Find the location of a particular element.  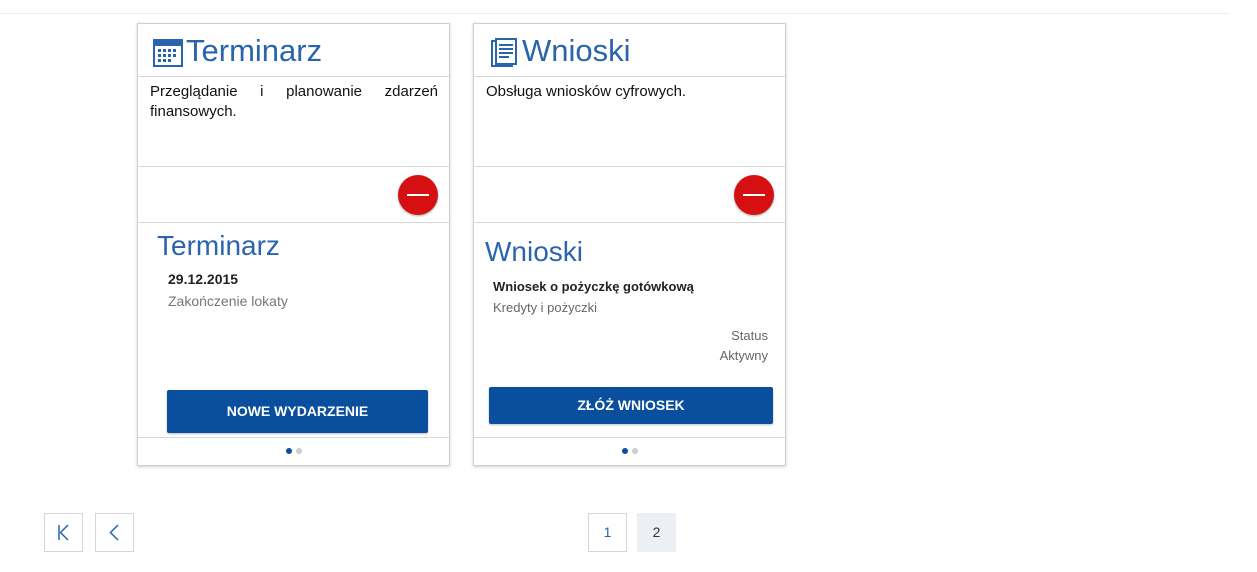

calendar-icon is located at coordinates (168, 53).